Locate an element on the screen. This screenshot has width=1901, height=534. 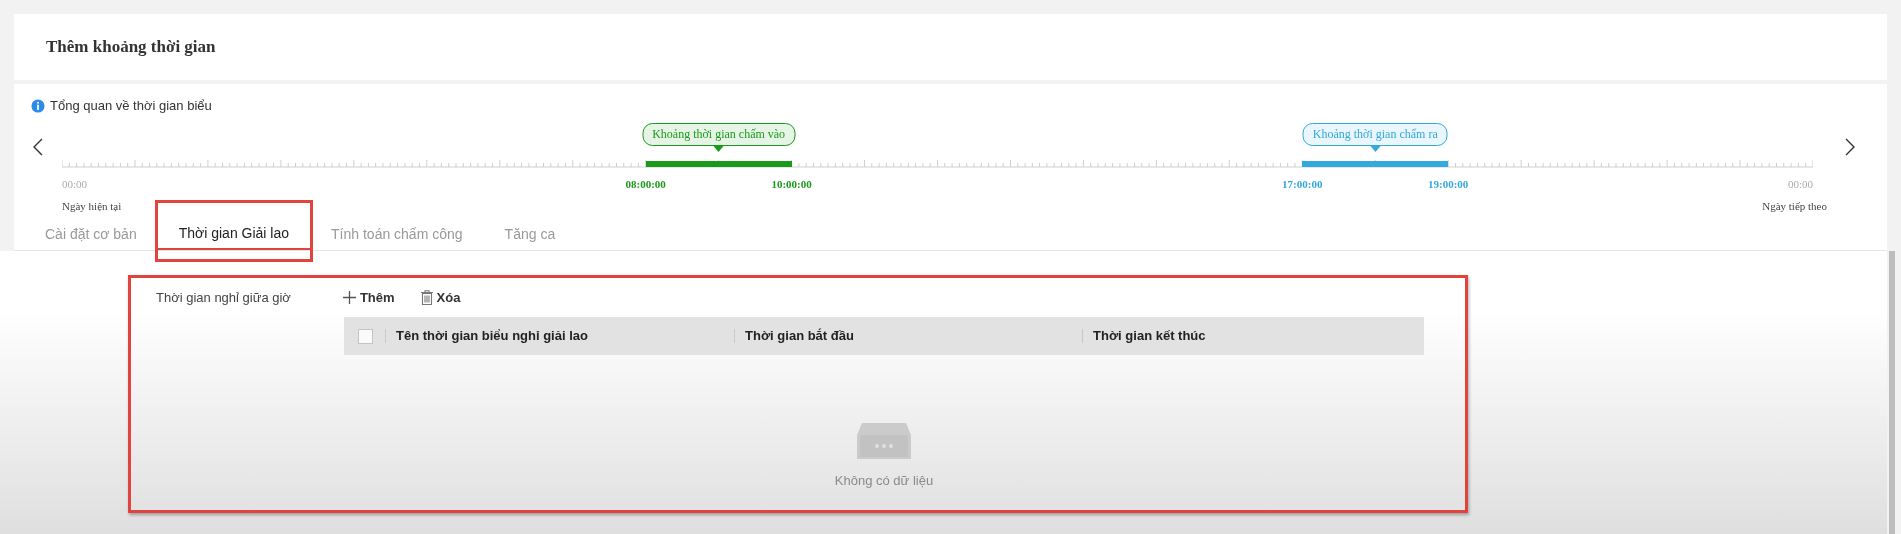
day-caption: Ngày tiếp theo is located at coordinates (1794, 206).